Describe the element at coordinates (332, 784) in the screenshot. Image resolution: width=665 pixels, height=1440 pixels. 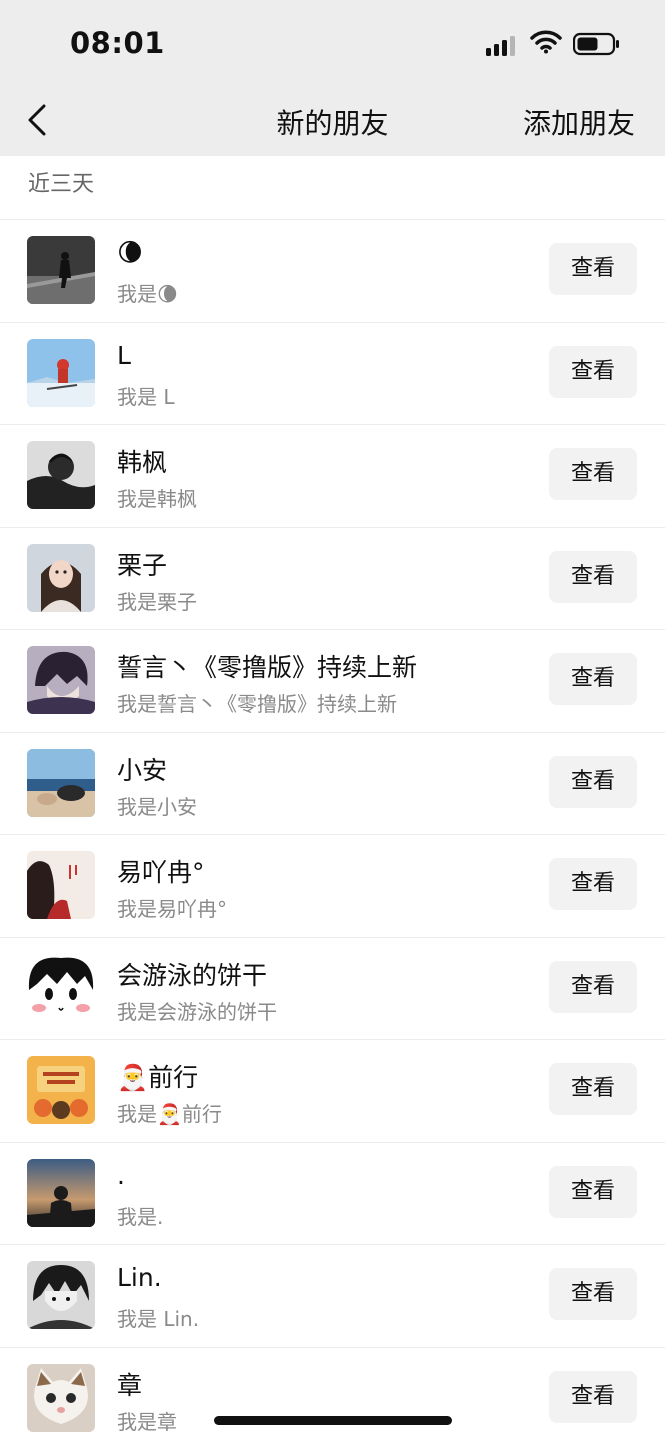
I see `list-item: 小安 我是小安 查看` at that location.